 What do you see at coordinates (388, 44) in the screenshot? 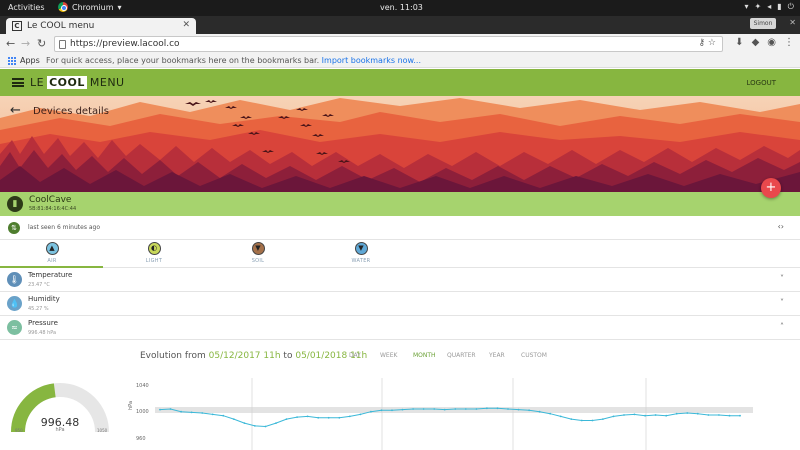
I see `address-bar: https://preview.lacool.co ⚷ ☆` at bounding box center [388, 44].